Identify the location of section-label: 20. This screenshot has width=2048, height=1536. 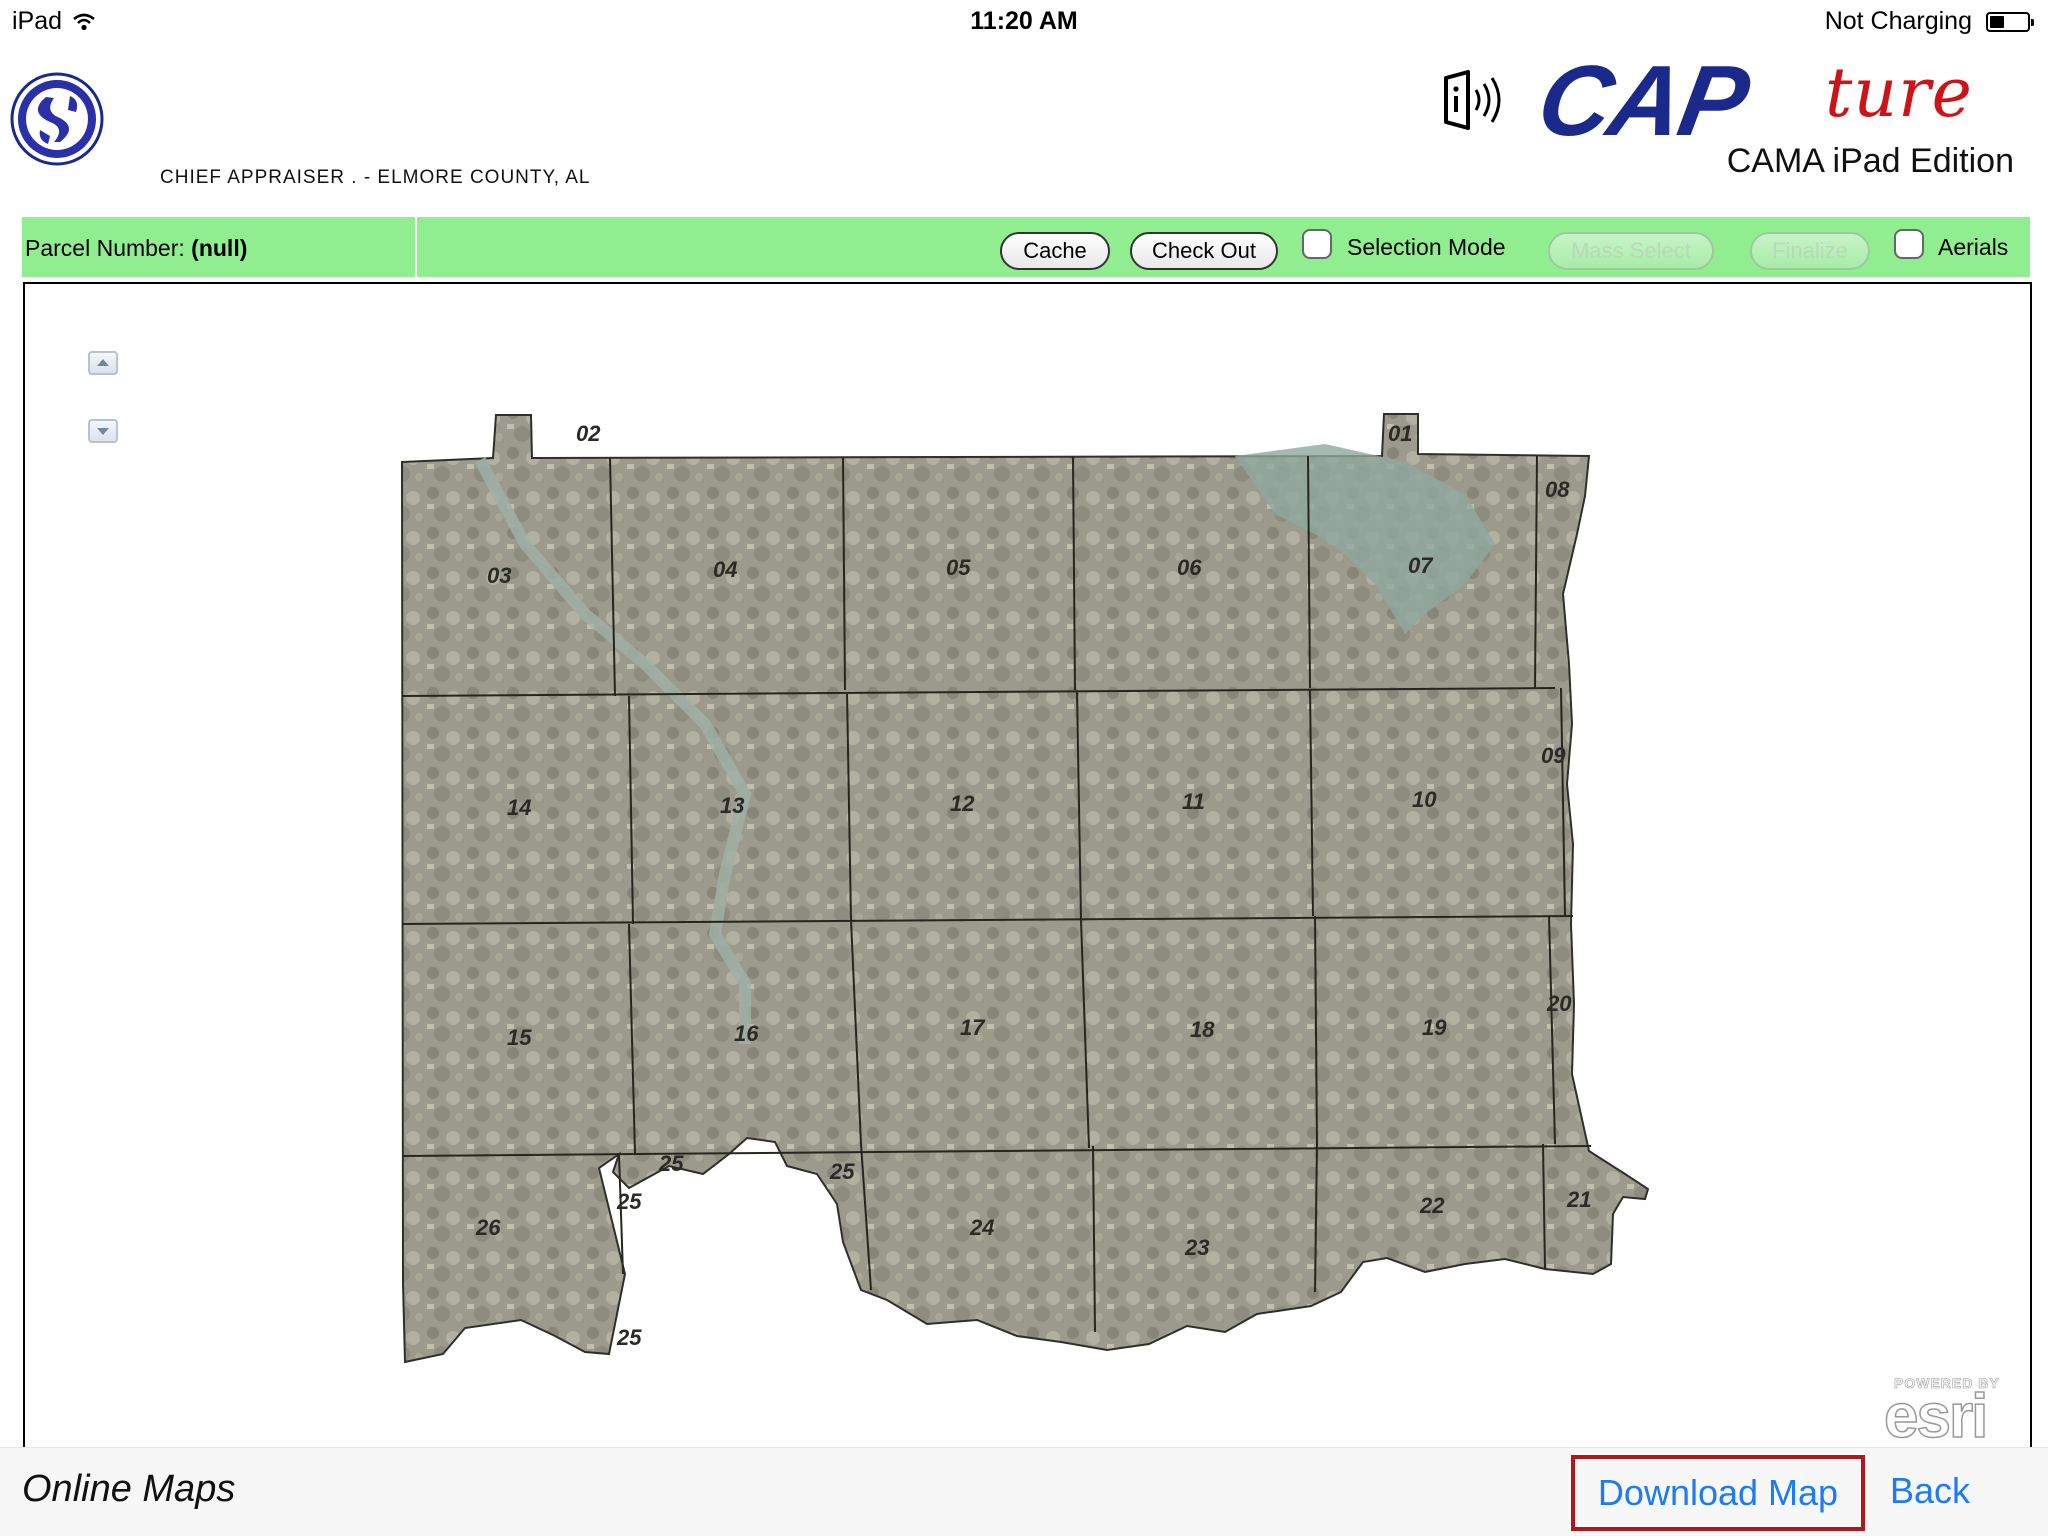
(1559, 1003).